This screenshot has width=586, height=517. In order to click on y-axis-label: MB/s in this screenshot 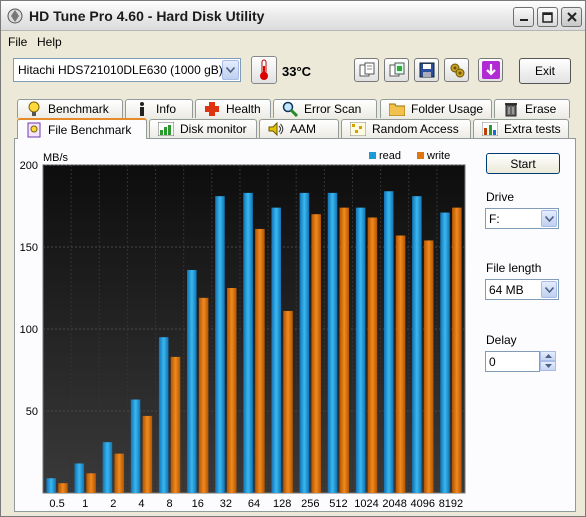, I will do `click(56, 158)`.